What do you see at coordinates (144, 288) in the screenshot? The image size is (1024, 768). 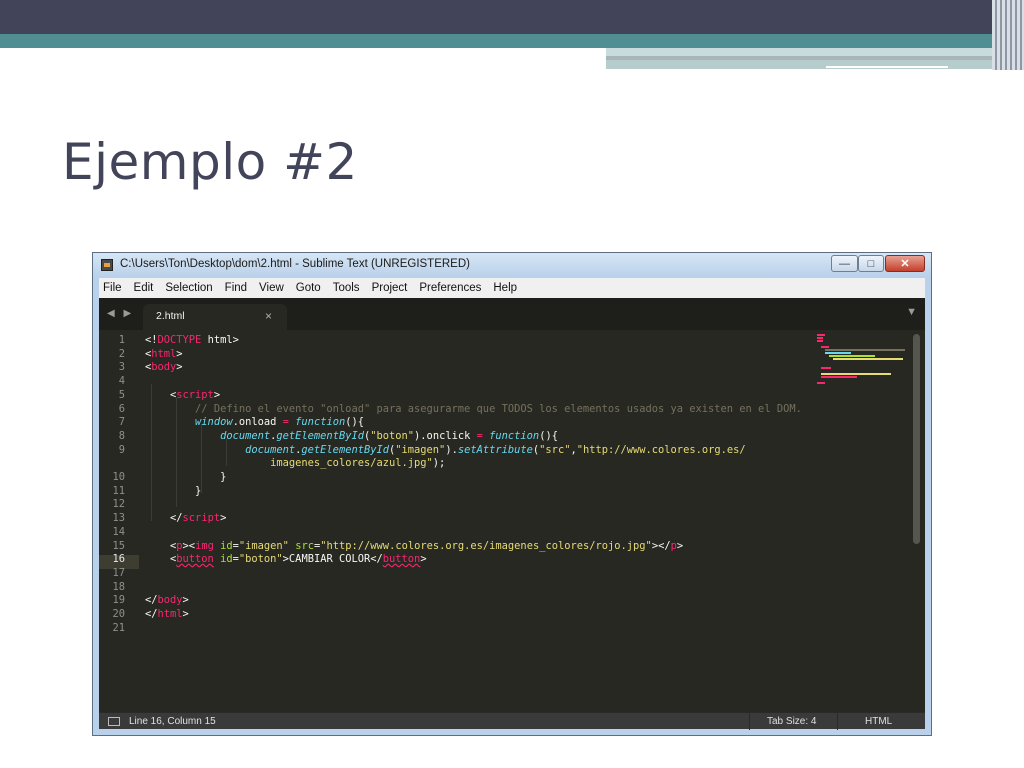 I see `menu-edit: Edit` at bounding box center [144, 288].